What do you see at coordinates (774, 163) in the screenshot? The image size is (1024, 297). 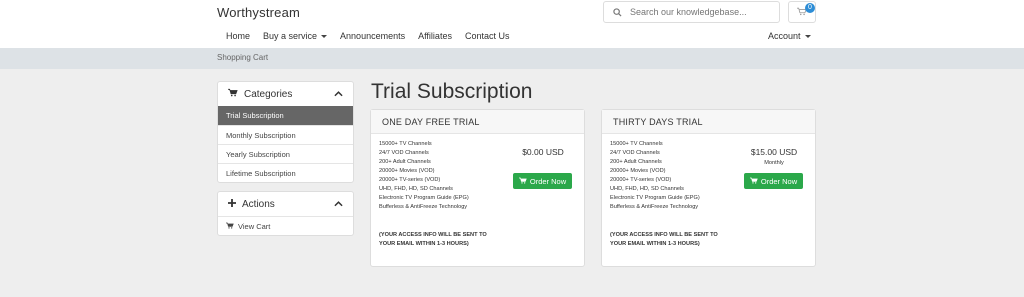 I see `billing-cycle: Monthly` at bounding box center [774, 163].